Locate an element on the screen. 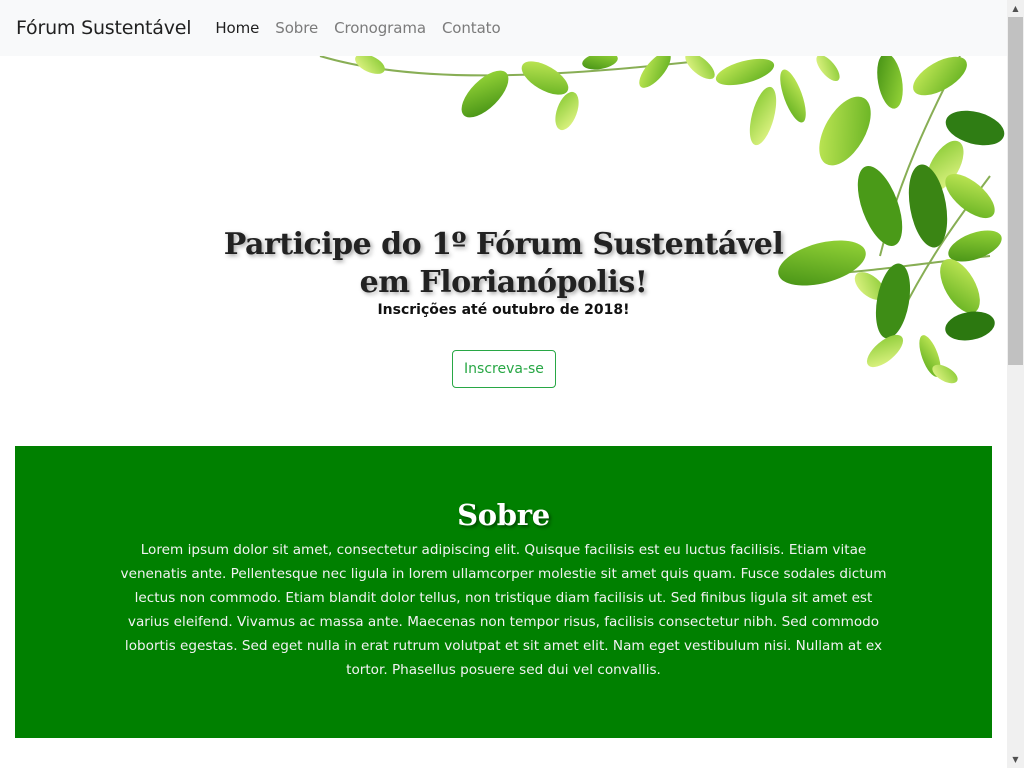  hero-title-line-1: Participe do 1º Fórum Sustentável is located at coordinates (503, 244).